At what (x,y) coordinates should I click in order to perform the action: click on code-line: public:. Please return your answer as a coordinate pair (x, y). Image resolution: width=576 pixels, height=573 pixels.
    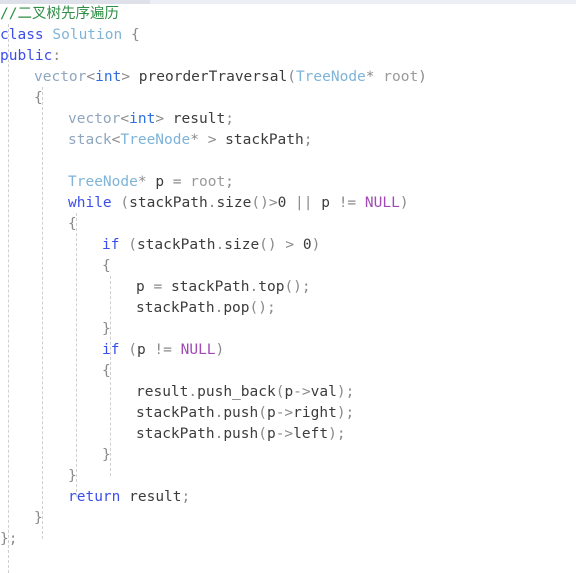
    Looking at the image, I should click on (288, 56).